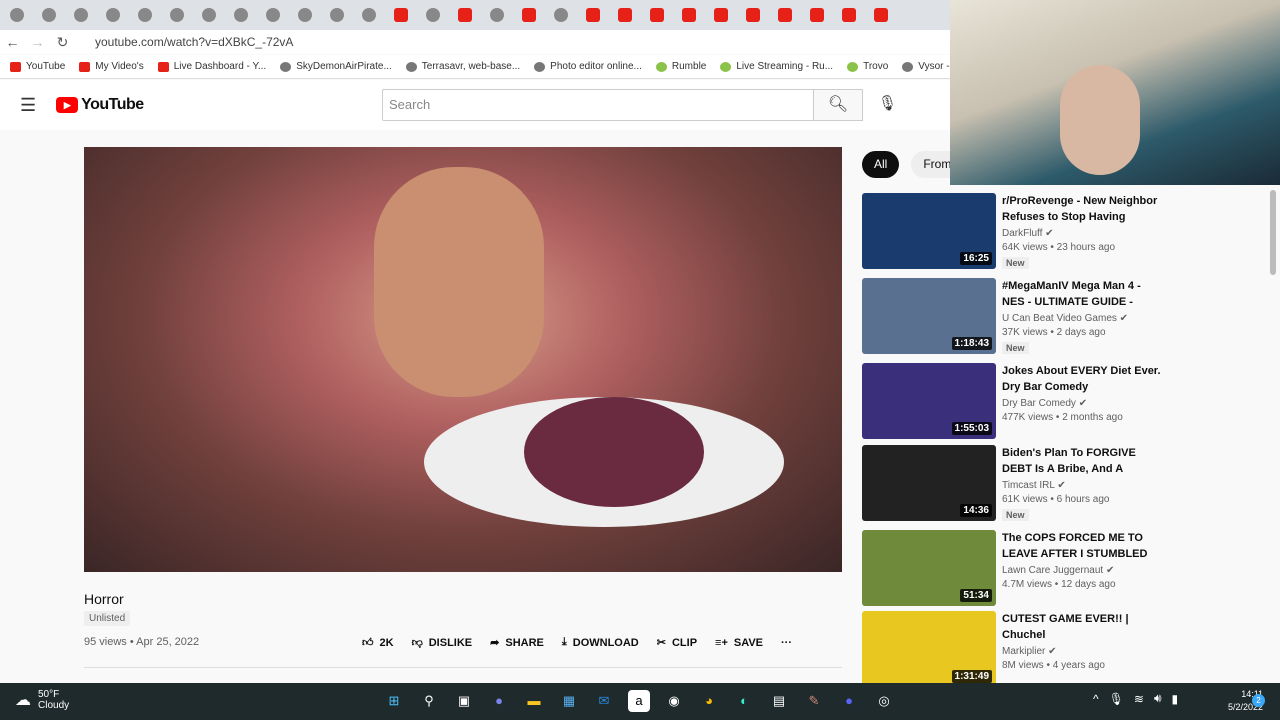 This screenshot has height=720, width=1280. I want to click on video-thumbnail: 14:36, so click(929, 483).